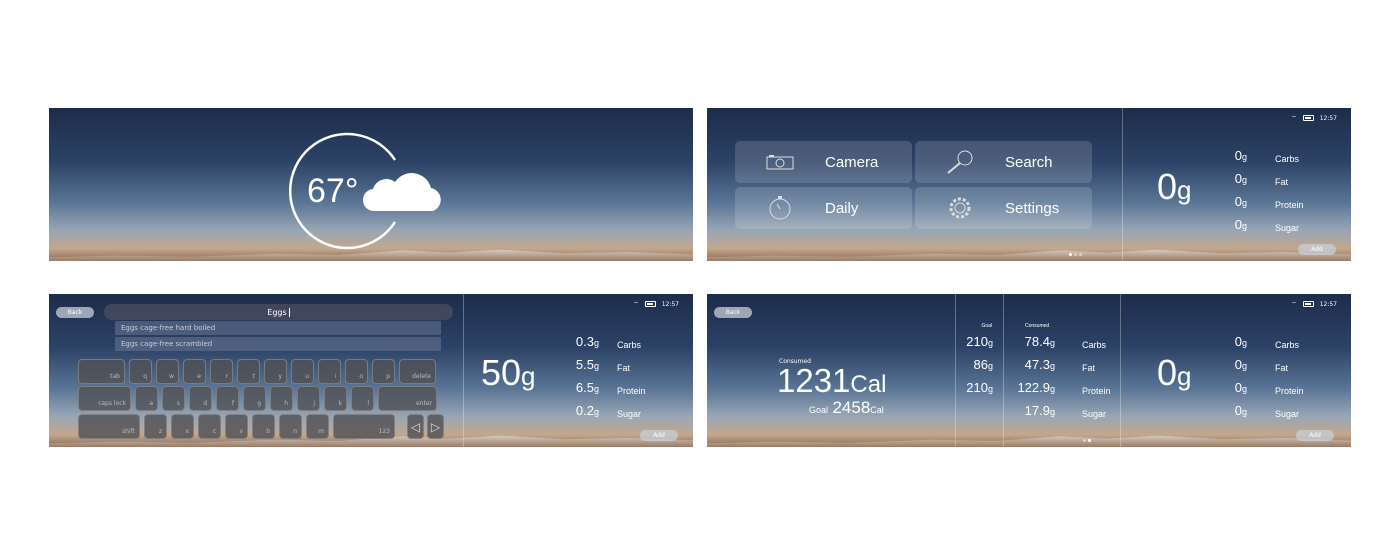 Image resolution: width=1400 pixels, height=548 pixels. What do you see at coordinates (140, 371) in the screenshot?
I see `key: q` at bounding box center [140, 371].